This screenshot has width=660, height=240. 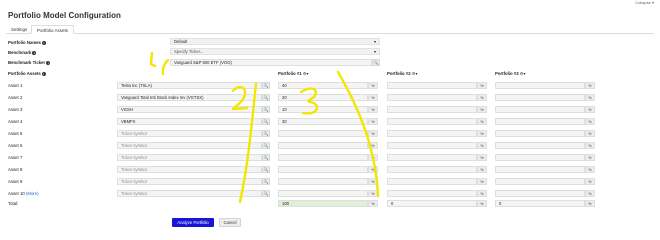 I want to click on tab-portfolio-assets: Portfolio Assets, so click(x=53, y=29).